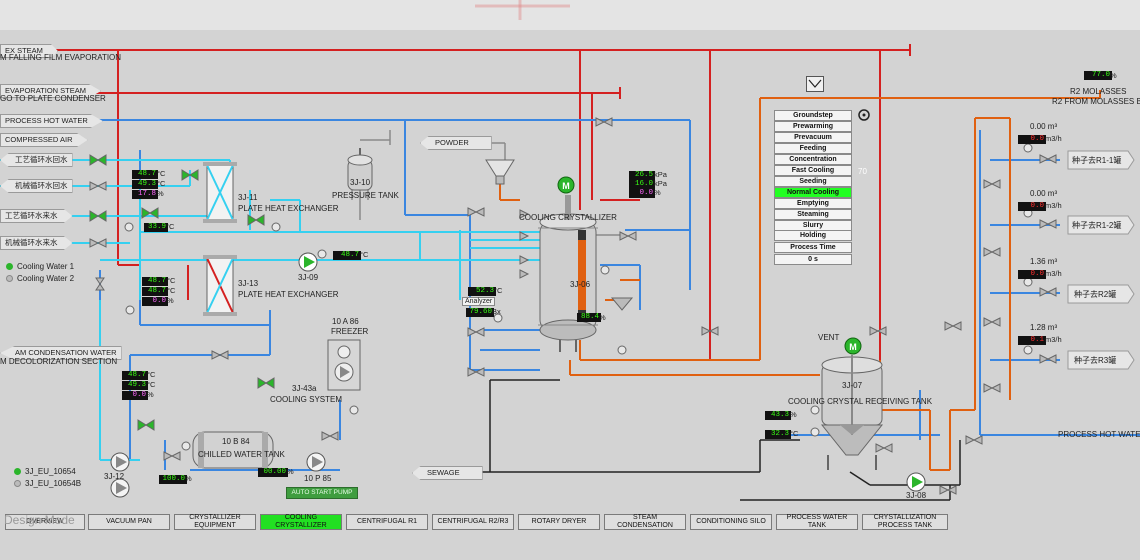  I want to click on step-item-concentration: Concentration, so click(813, 159).